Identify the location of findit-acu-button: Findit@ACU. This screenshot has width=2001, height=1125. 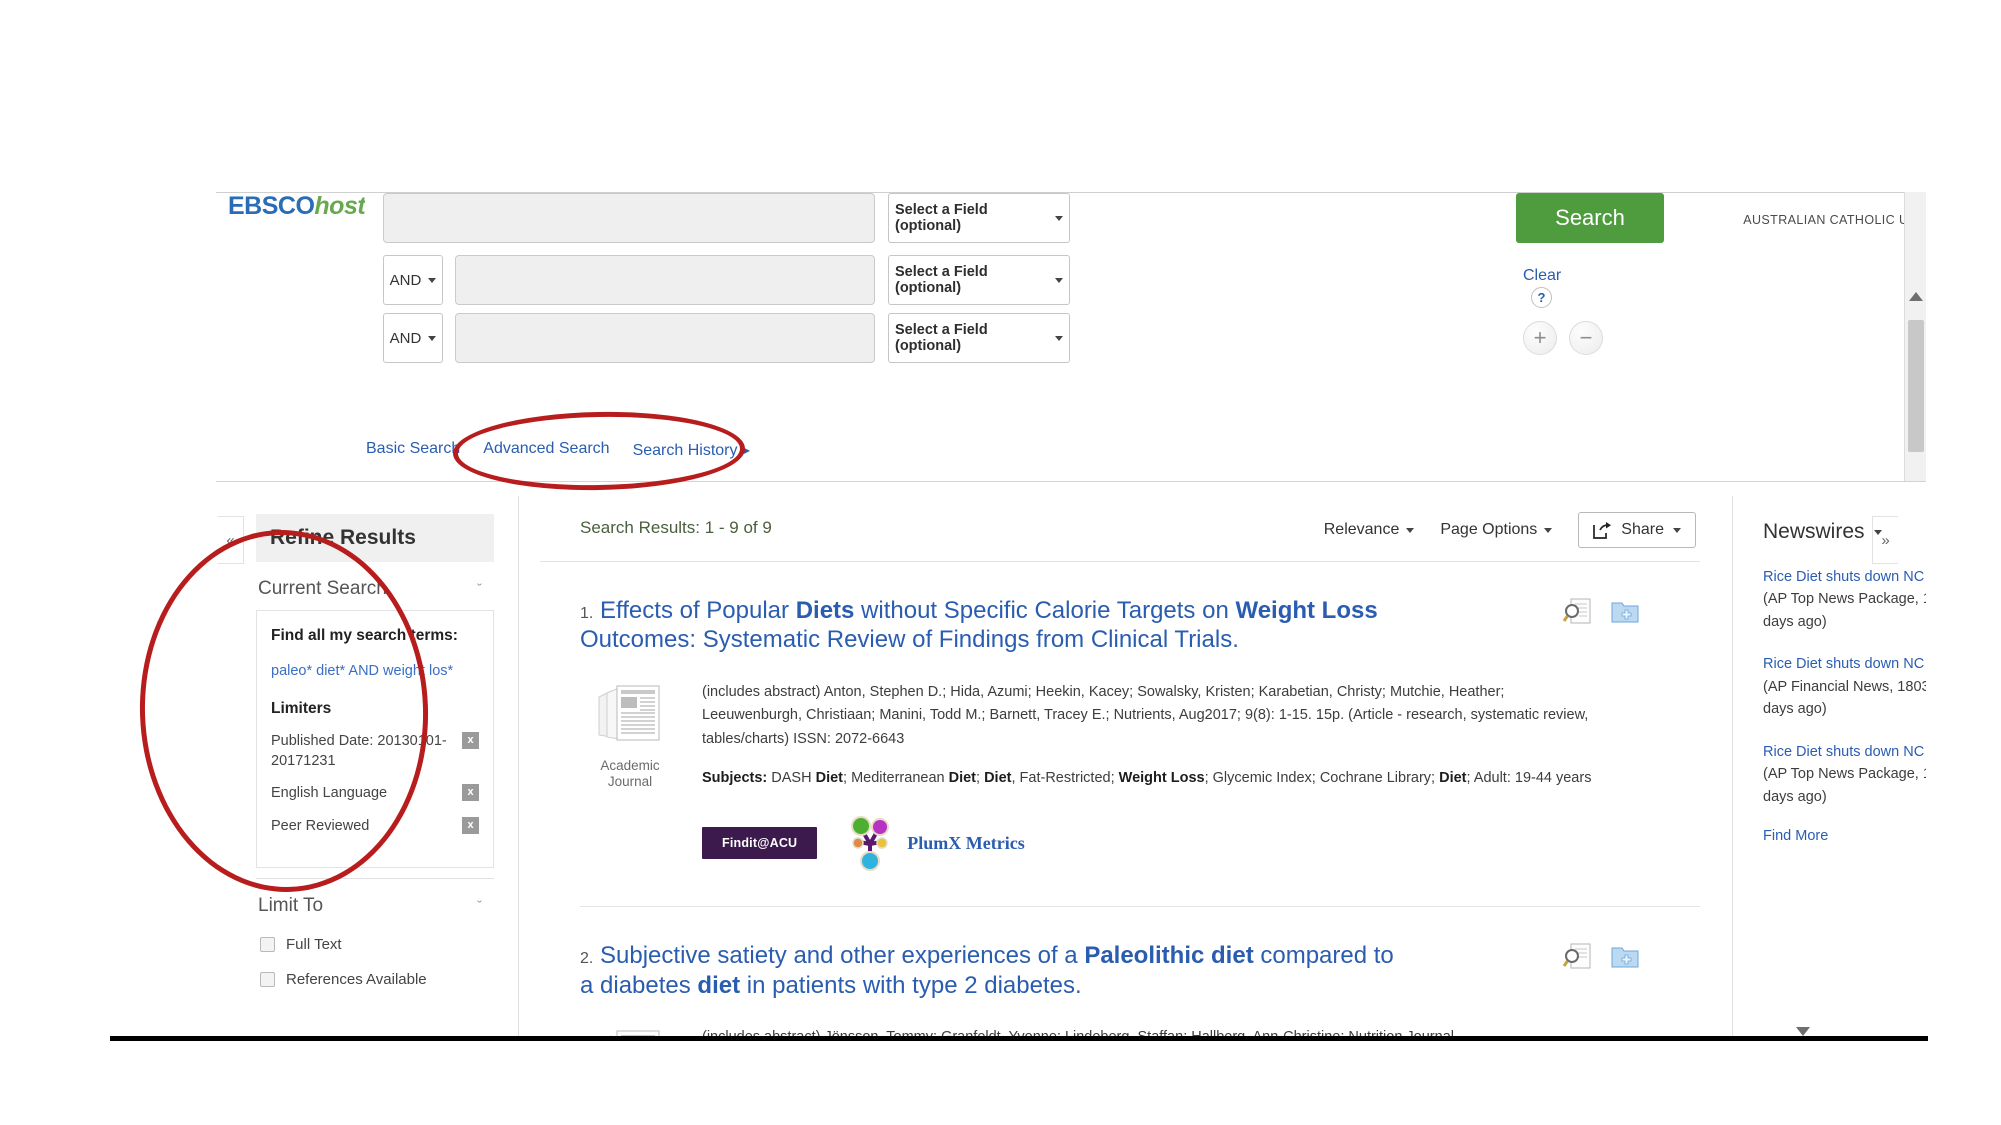
(760, 843).